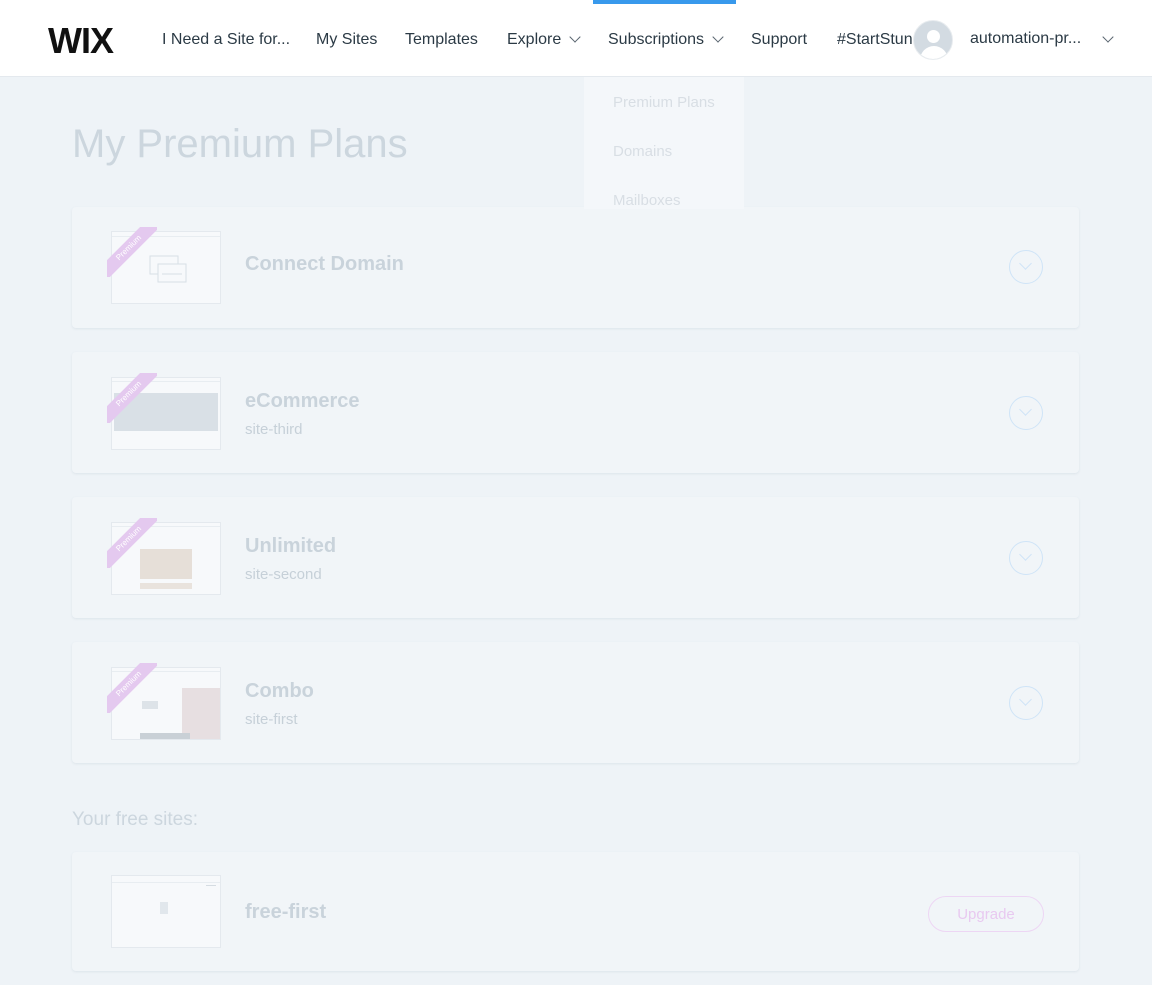 The width and height of the screenshot is (1152, 985). I want to click on plan-name: Connect Domain, so click(324, 264).